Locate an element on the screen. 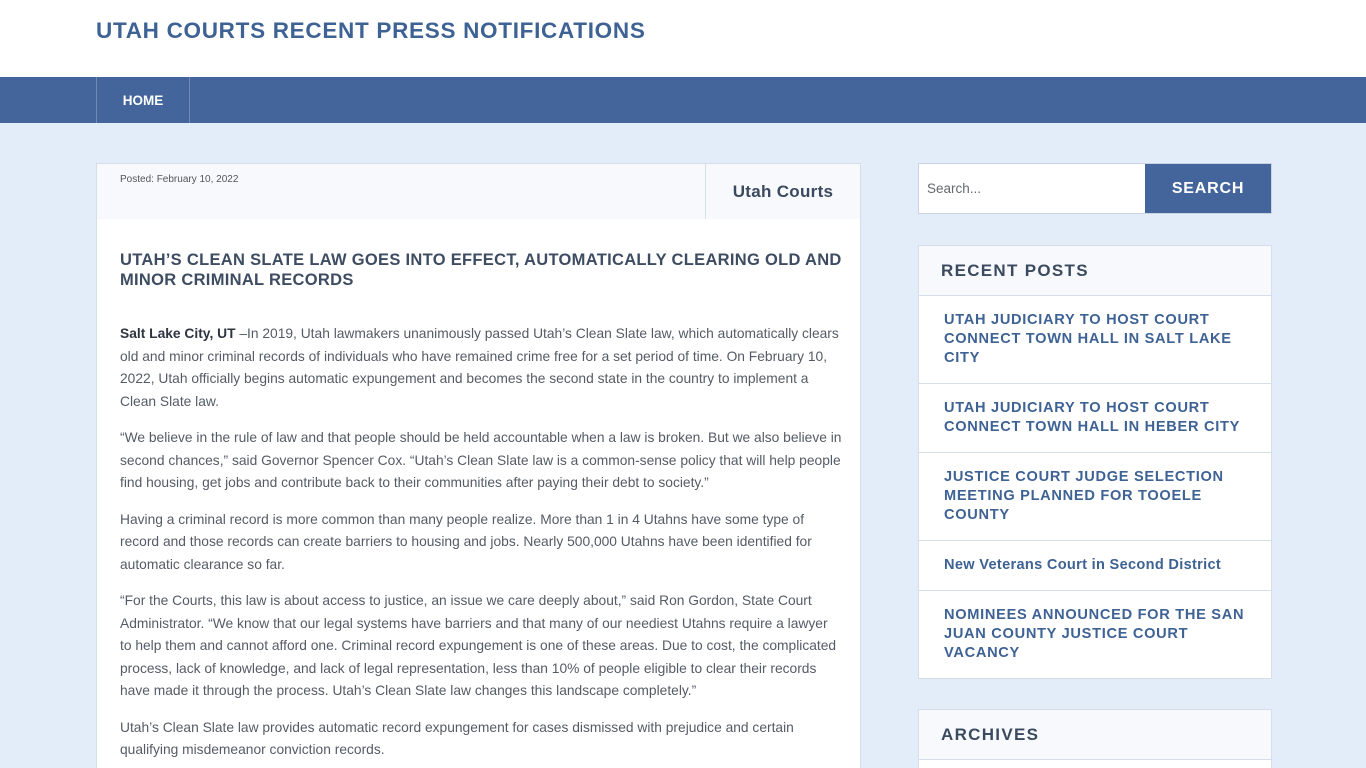 This screenshot has height=768, width=1366. site-title: UTAH COURTS RECENT PRESS NOTIFICATIONS is located at coordinates (371, 31).